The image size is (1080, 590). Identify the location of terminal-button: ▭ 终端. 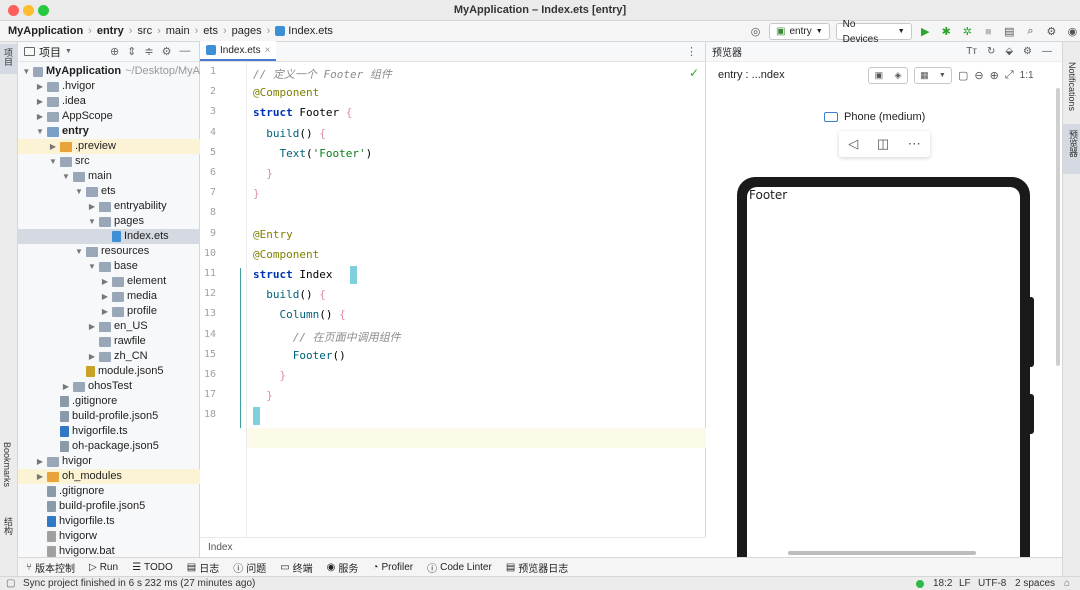
(296, 567).